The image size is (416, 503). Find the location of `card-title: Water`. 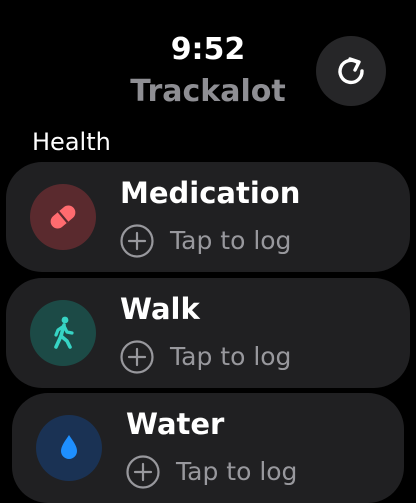

card-title: Water is located at coordinates (175, 424).